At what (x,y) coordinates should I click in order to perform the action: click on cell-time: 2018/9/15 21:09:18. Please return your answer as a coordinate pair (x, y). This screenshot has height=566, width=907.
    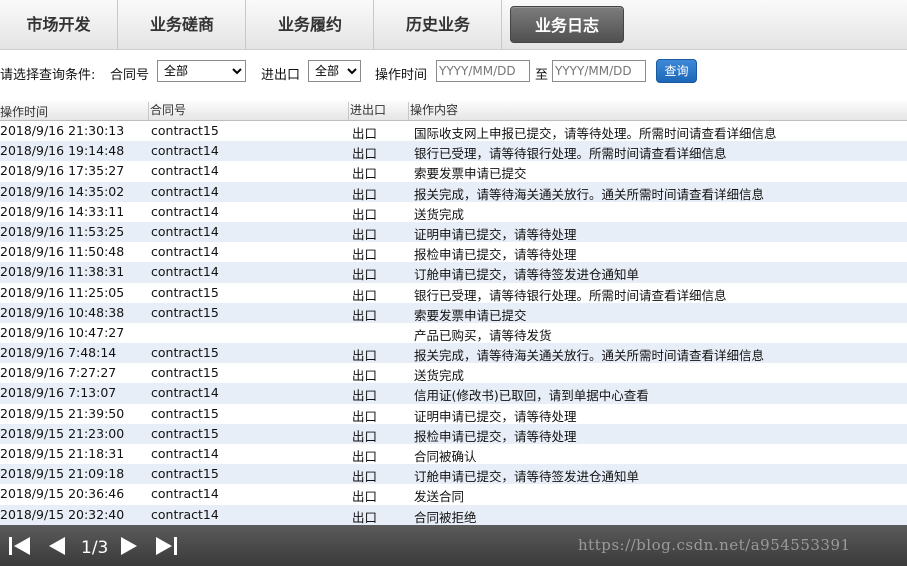
    Looking at the image, I should click on (62, 474).